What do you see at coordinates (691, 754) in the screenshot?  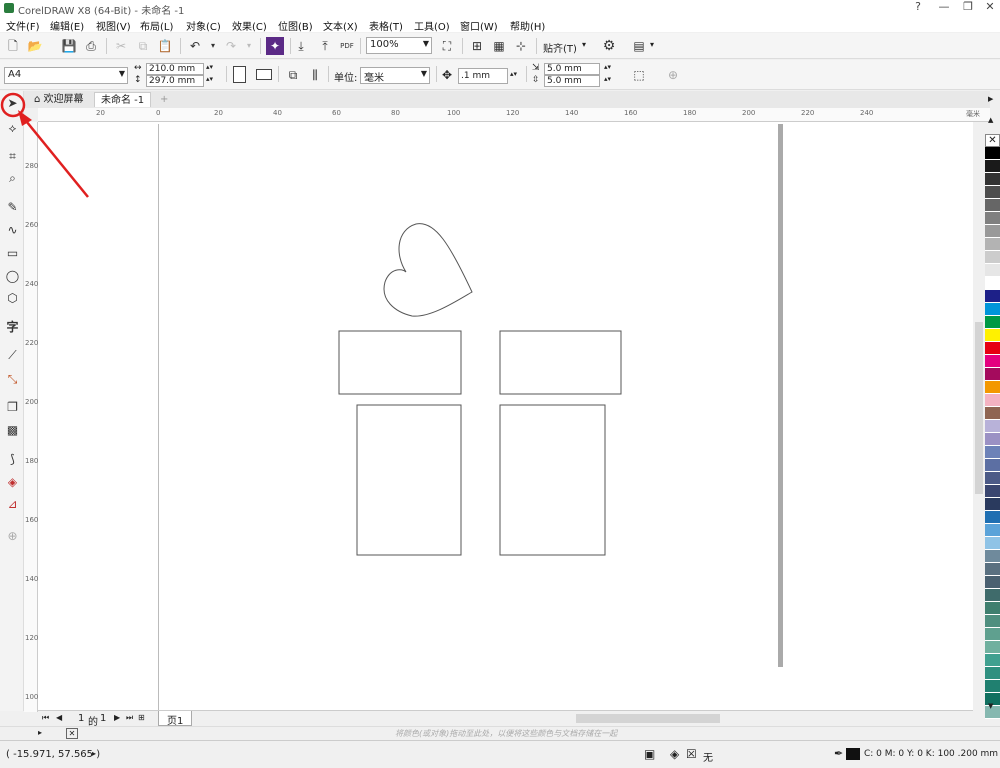 I see `no-fill-icon: ☒` at bounding box center [691, 754].